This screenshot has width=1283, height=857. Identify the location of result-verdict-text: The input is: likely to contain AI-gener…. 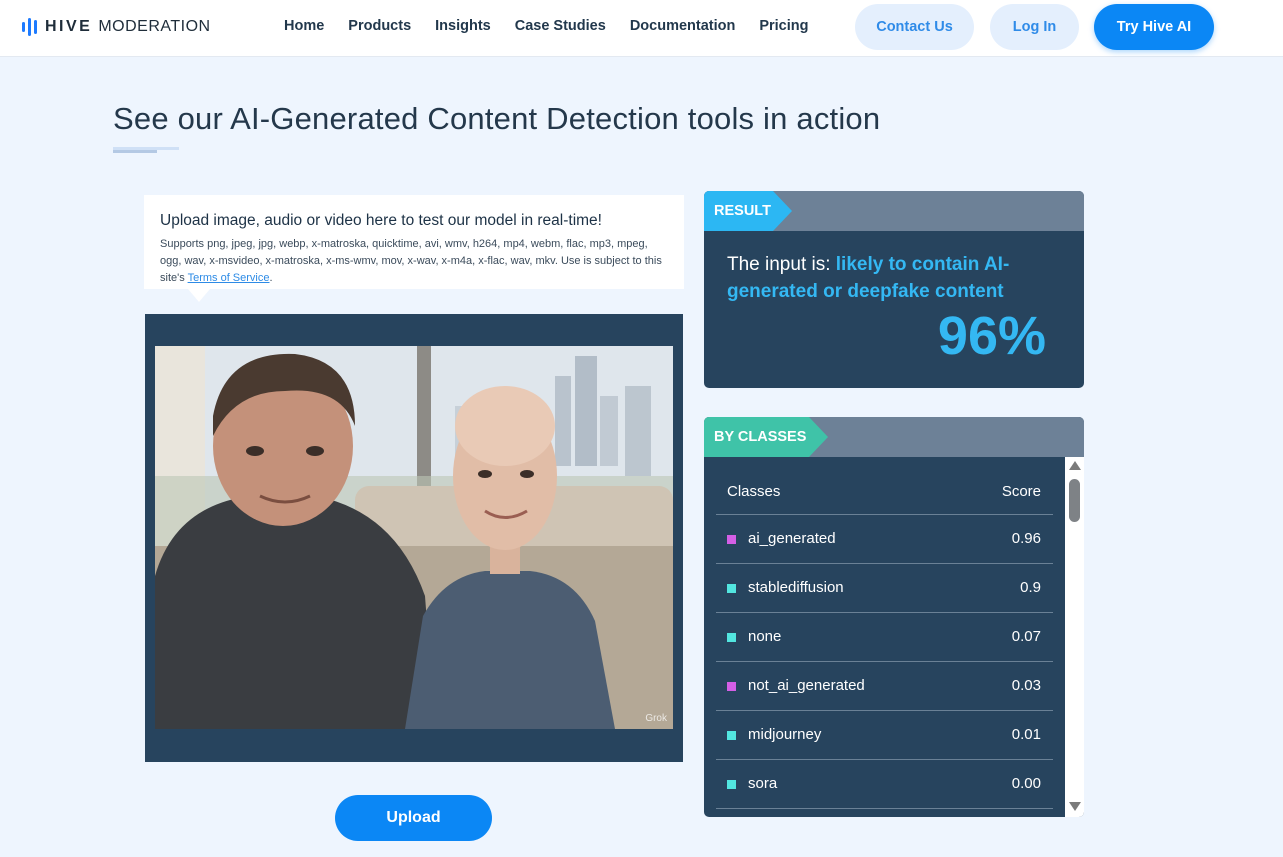
(887, 278).